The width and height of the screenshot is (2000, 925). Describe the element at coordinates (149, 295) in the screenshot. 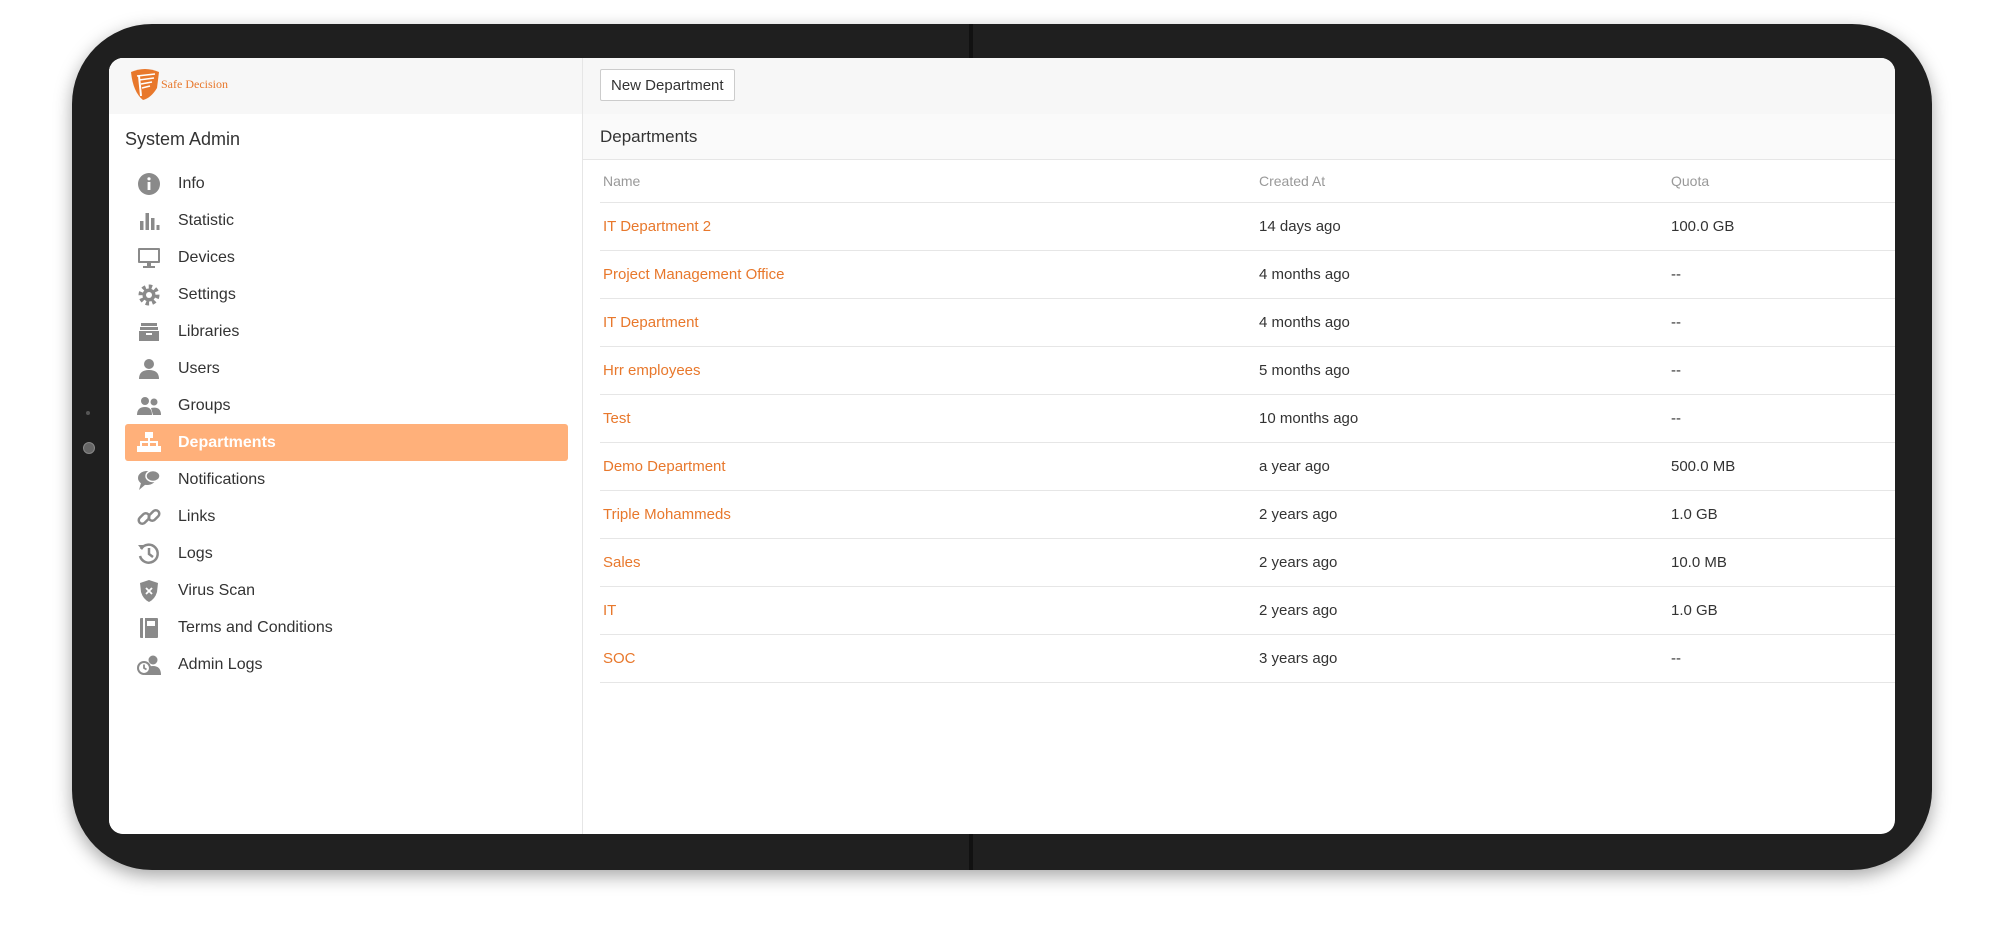

I see `gear-icon` at that location.